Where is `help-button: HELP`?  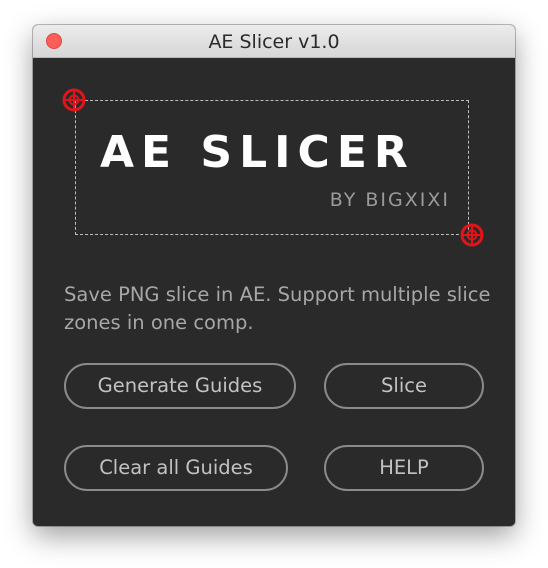 help-button: HELP is located at coordinates (404, 468).